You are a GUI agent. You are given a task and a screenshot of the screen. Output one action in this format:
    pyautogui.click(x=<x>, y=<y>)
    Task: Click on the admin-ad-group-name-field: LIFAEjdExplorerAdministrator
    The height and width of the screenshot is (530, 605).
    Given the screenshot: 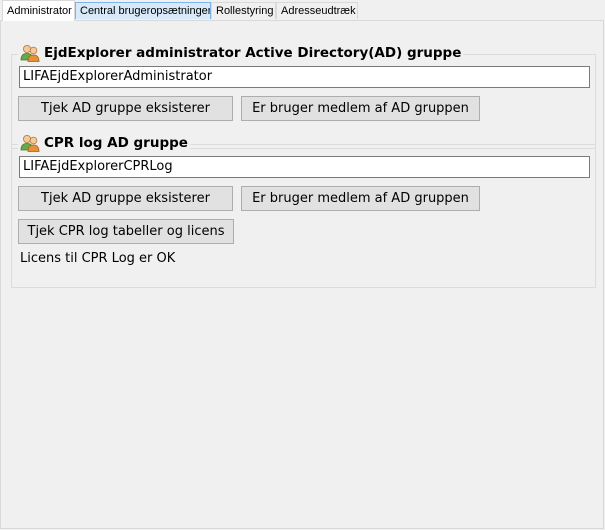 What is the action you would take?
    pyautogui.click(x=304, y=77)
    